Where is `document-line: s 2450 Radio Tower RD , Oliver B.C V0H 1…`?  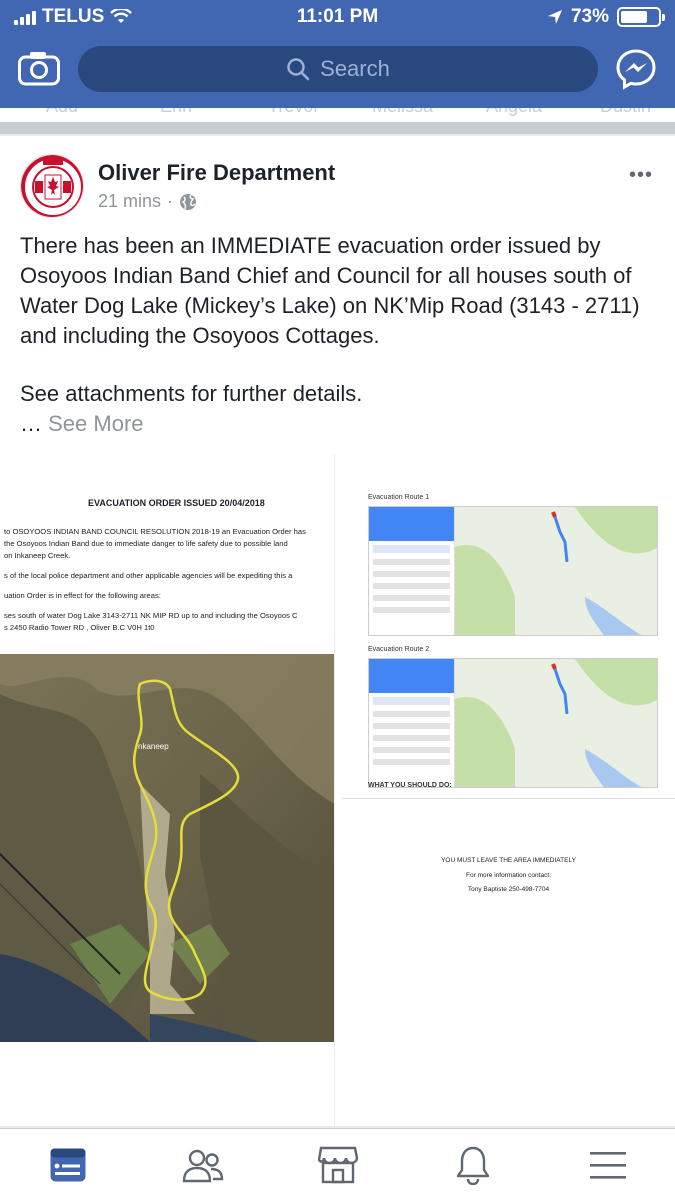 document-line: s 2450 Radio Tower RD , Oliver B.C V0H 1… is located at coordinates (79, 627).